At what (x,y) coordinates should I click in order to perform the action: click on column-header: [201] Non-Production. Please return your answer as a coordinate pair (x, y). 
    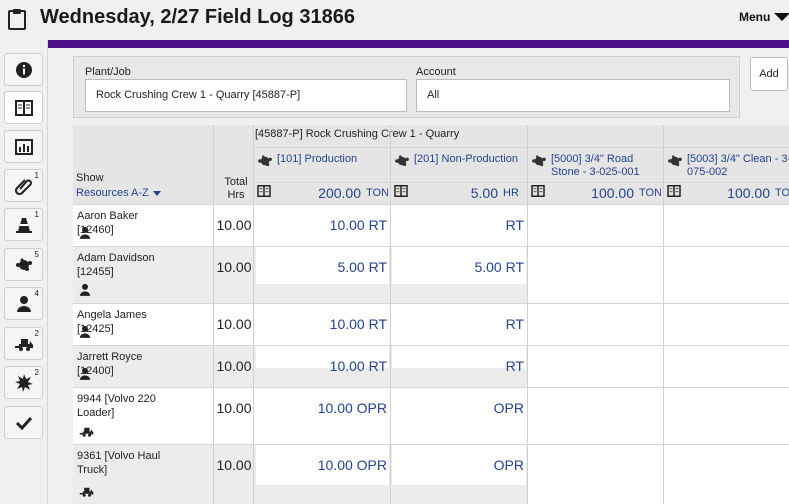
    Looking at the image, I should click on (459, 167).